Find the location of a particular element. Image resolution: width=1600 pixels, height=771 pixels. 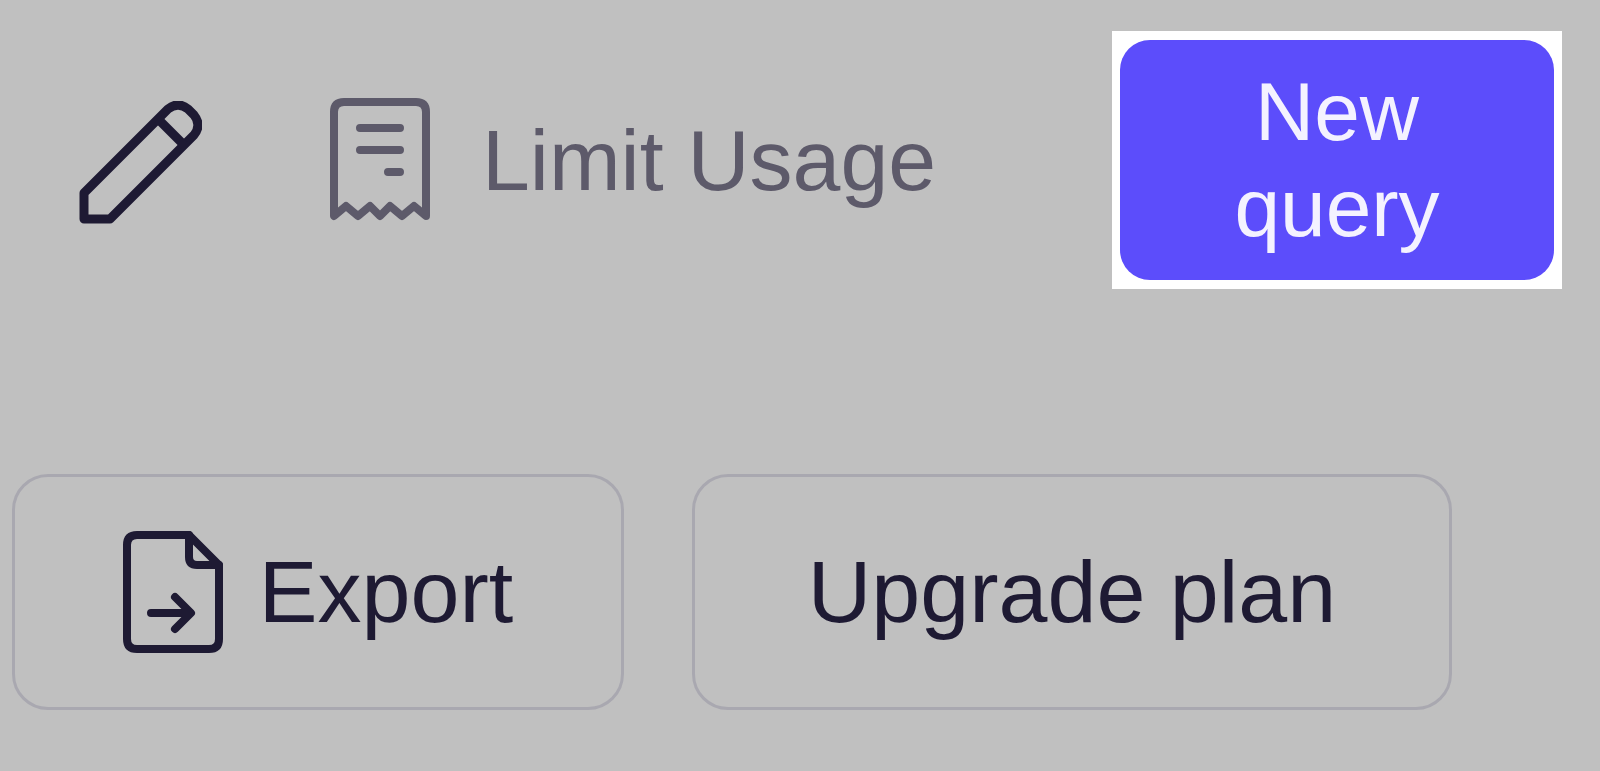

limit-usage-label: Limit Usage is located at coordinates (709, 160).